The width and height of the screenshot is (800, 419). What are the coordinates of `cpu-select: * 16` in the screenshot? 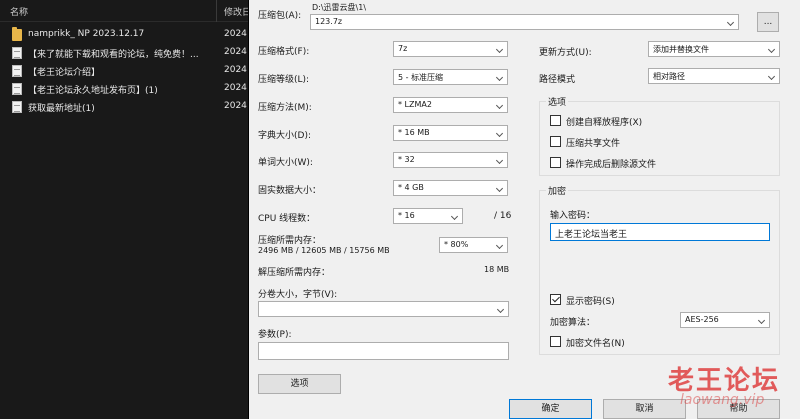 It's located at (428, 216).